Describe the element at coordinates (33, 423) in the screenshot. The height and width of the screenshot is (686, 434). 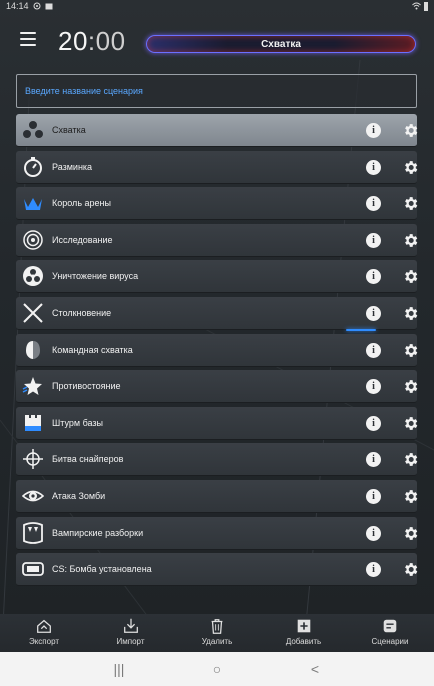
I see `fortress-icon` at that location.